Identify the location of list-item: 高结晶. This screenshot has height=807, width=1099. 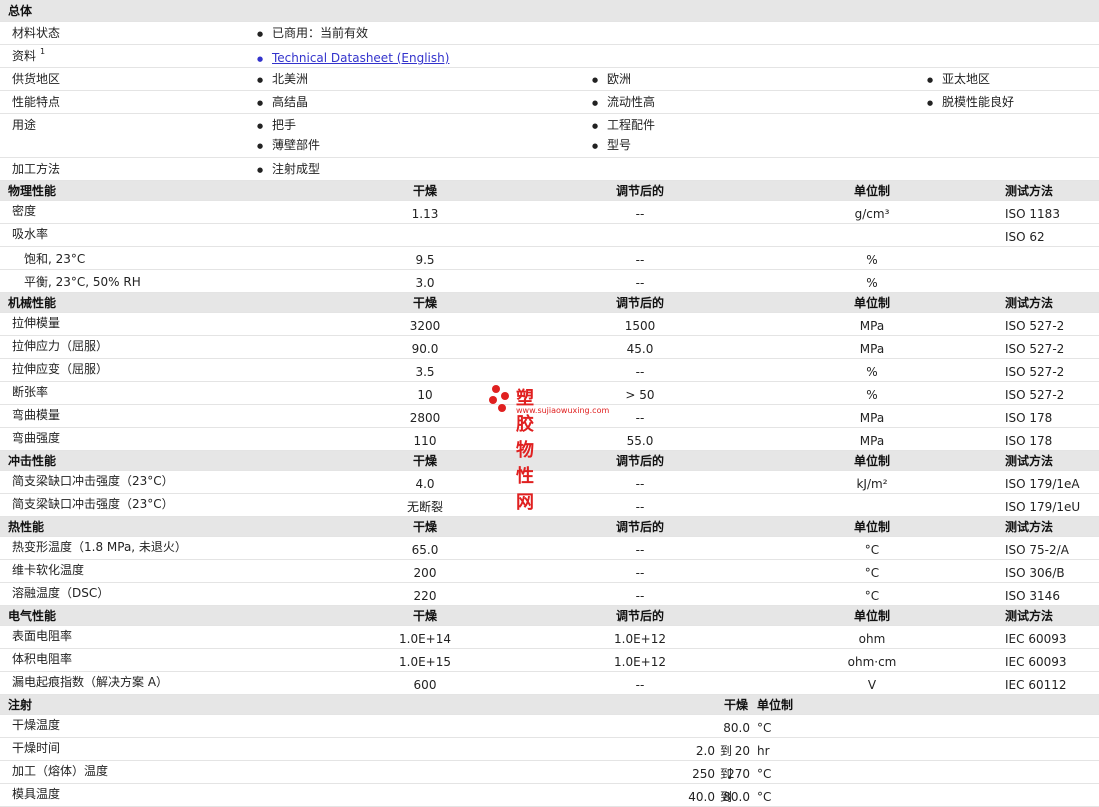
(282, 102).